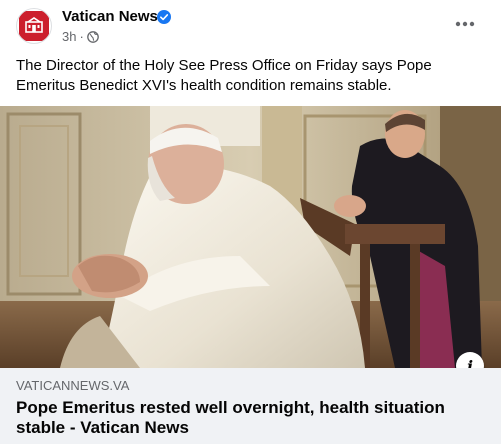 Image resolution: width=501 pixels, height=444 pixels. I want to click on page-avatar, so click(34, 26).